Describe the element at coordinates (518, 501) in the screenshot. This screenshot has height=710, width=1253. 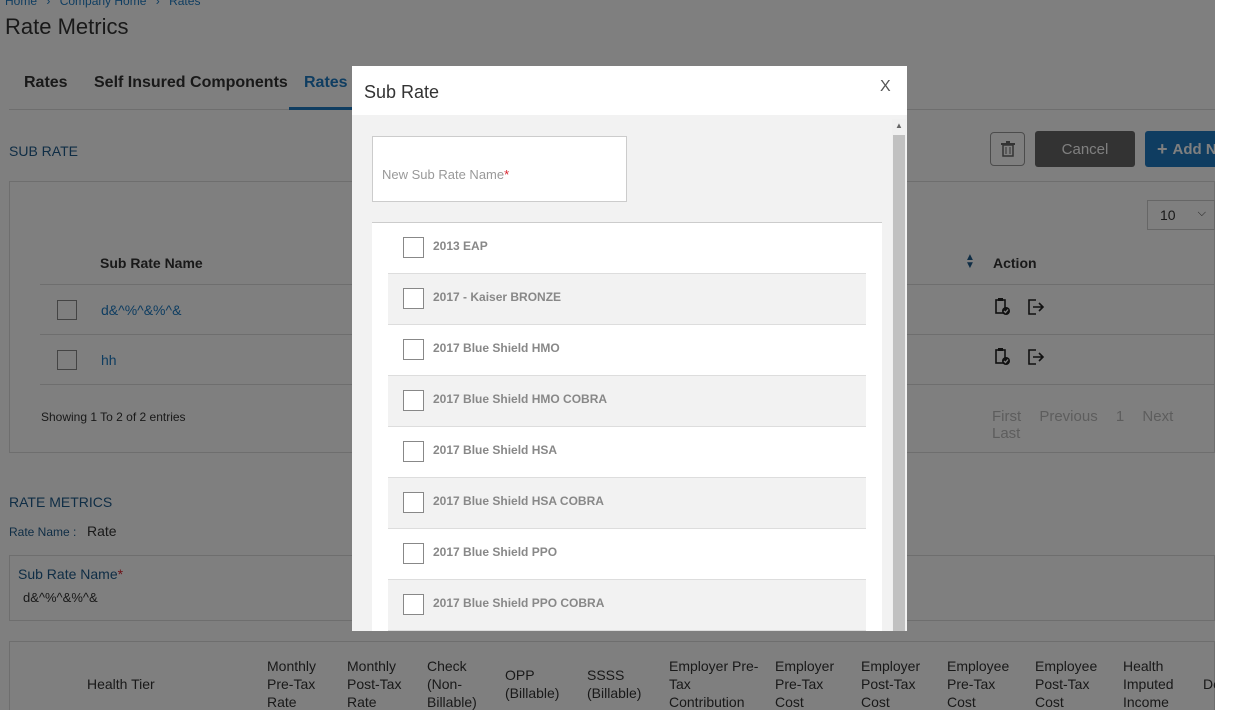
I see `list-item-label: 2017 Blue Shield HSA COBRA` at that location.